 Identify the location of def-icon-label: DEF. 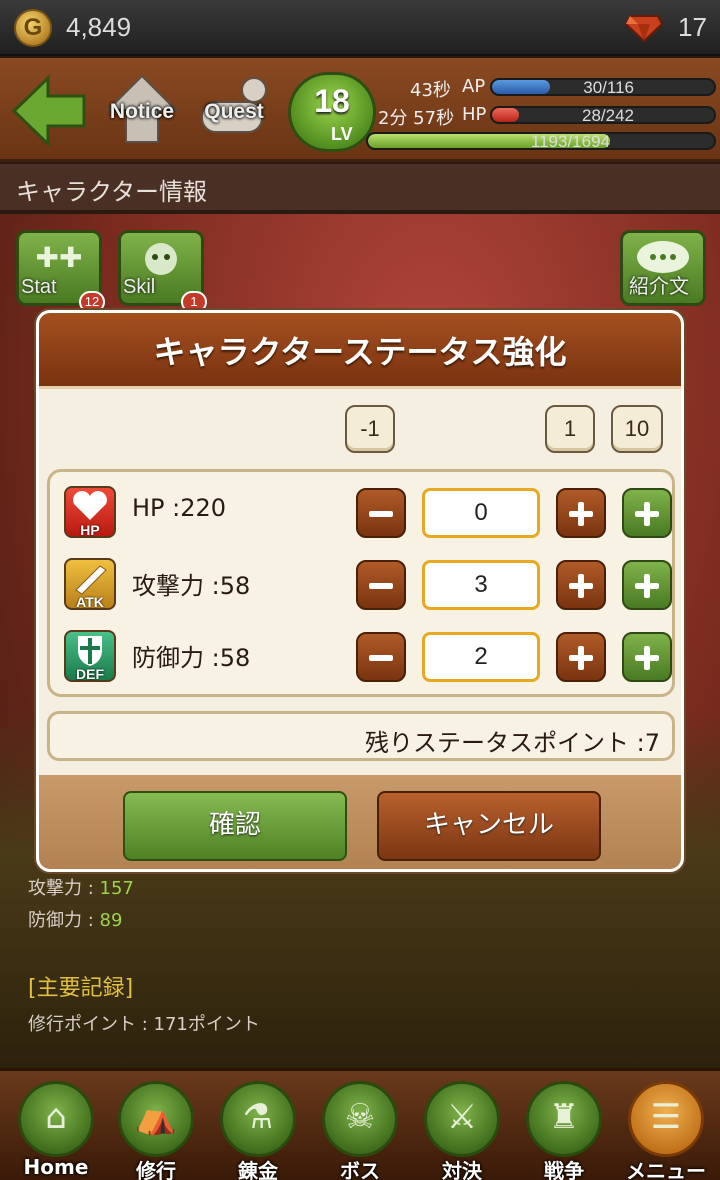
(90, 674).